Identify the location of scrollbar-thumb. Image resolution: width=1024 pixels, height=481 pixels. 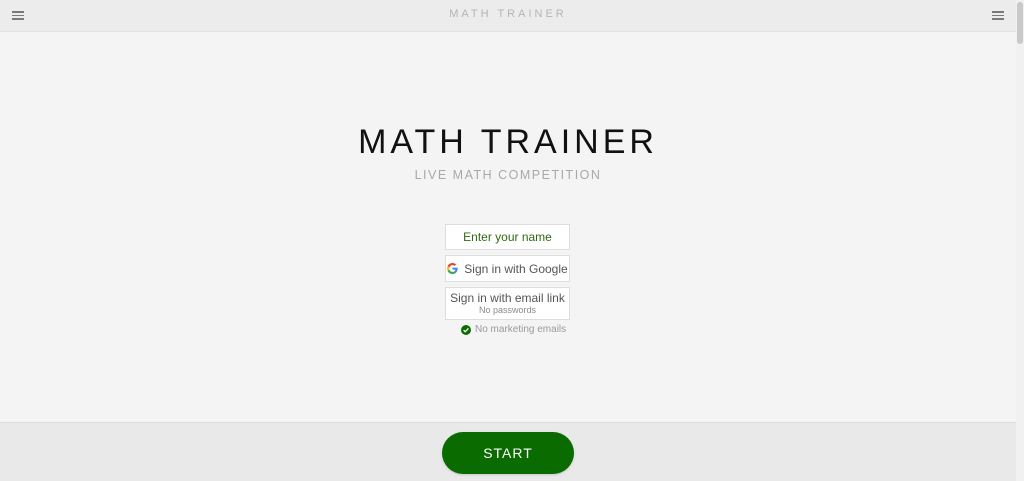
(1020, 23).